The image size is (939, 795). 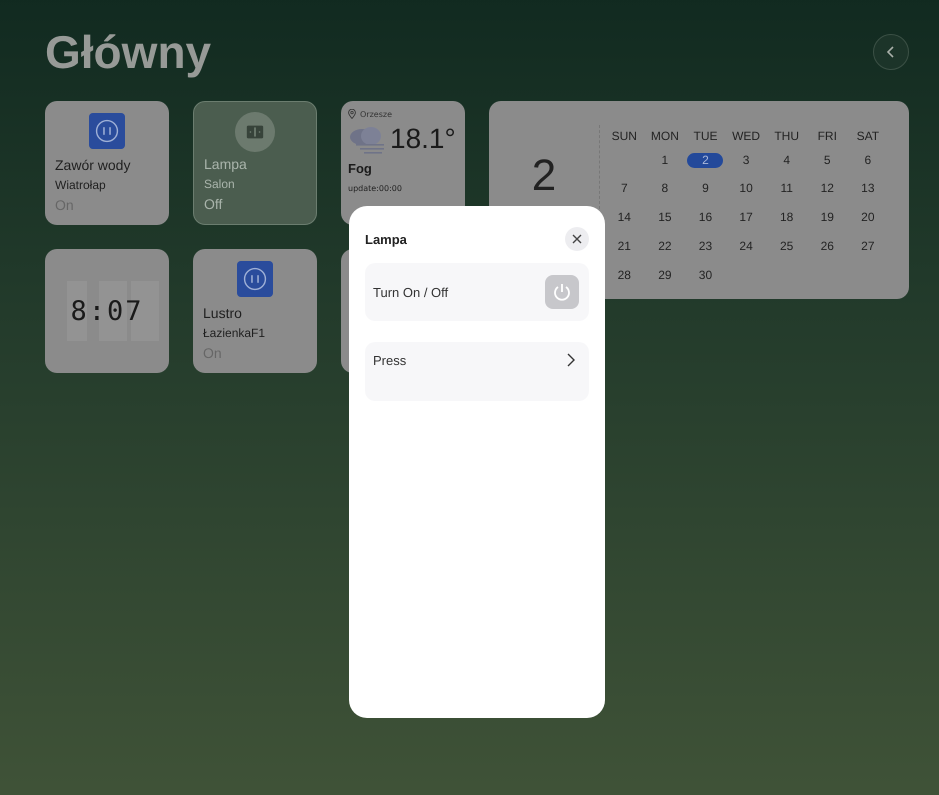 I want to click on calendar-day: 20, so click(x=868, y=218).